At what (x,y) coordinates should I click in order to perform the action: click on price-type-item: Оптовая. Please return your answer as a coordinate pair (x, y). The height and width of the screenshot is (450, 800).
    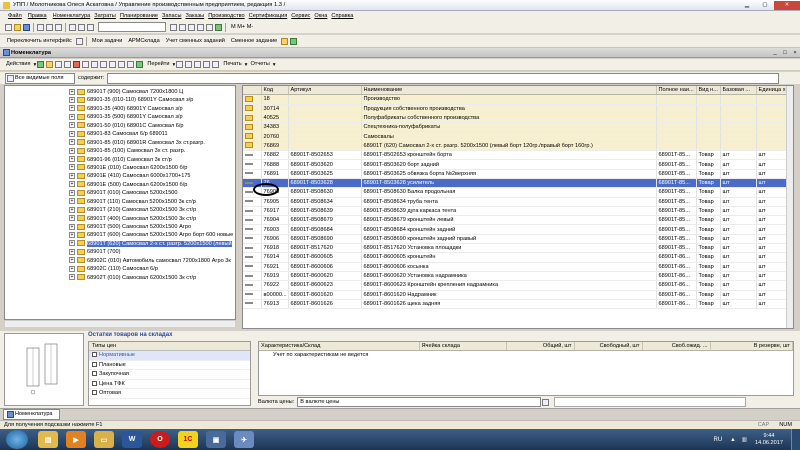
    Looking at the image, I should click on (169, 394).